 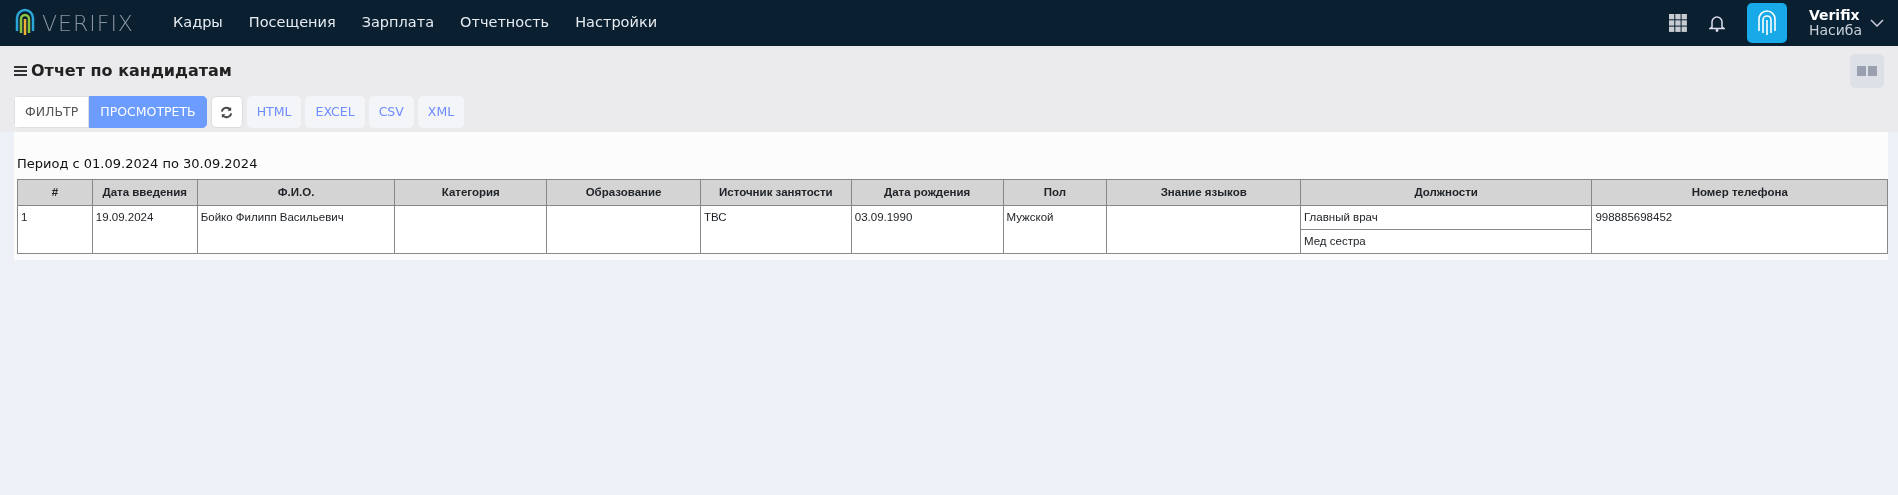 I want to click on column-header: Номер телефона, so click(x=1739, y=192).